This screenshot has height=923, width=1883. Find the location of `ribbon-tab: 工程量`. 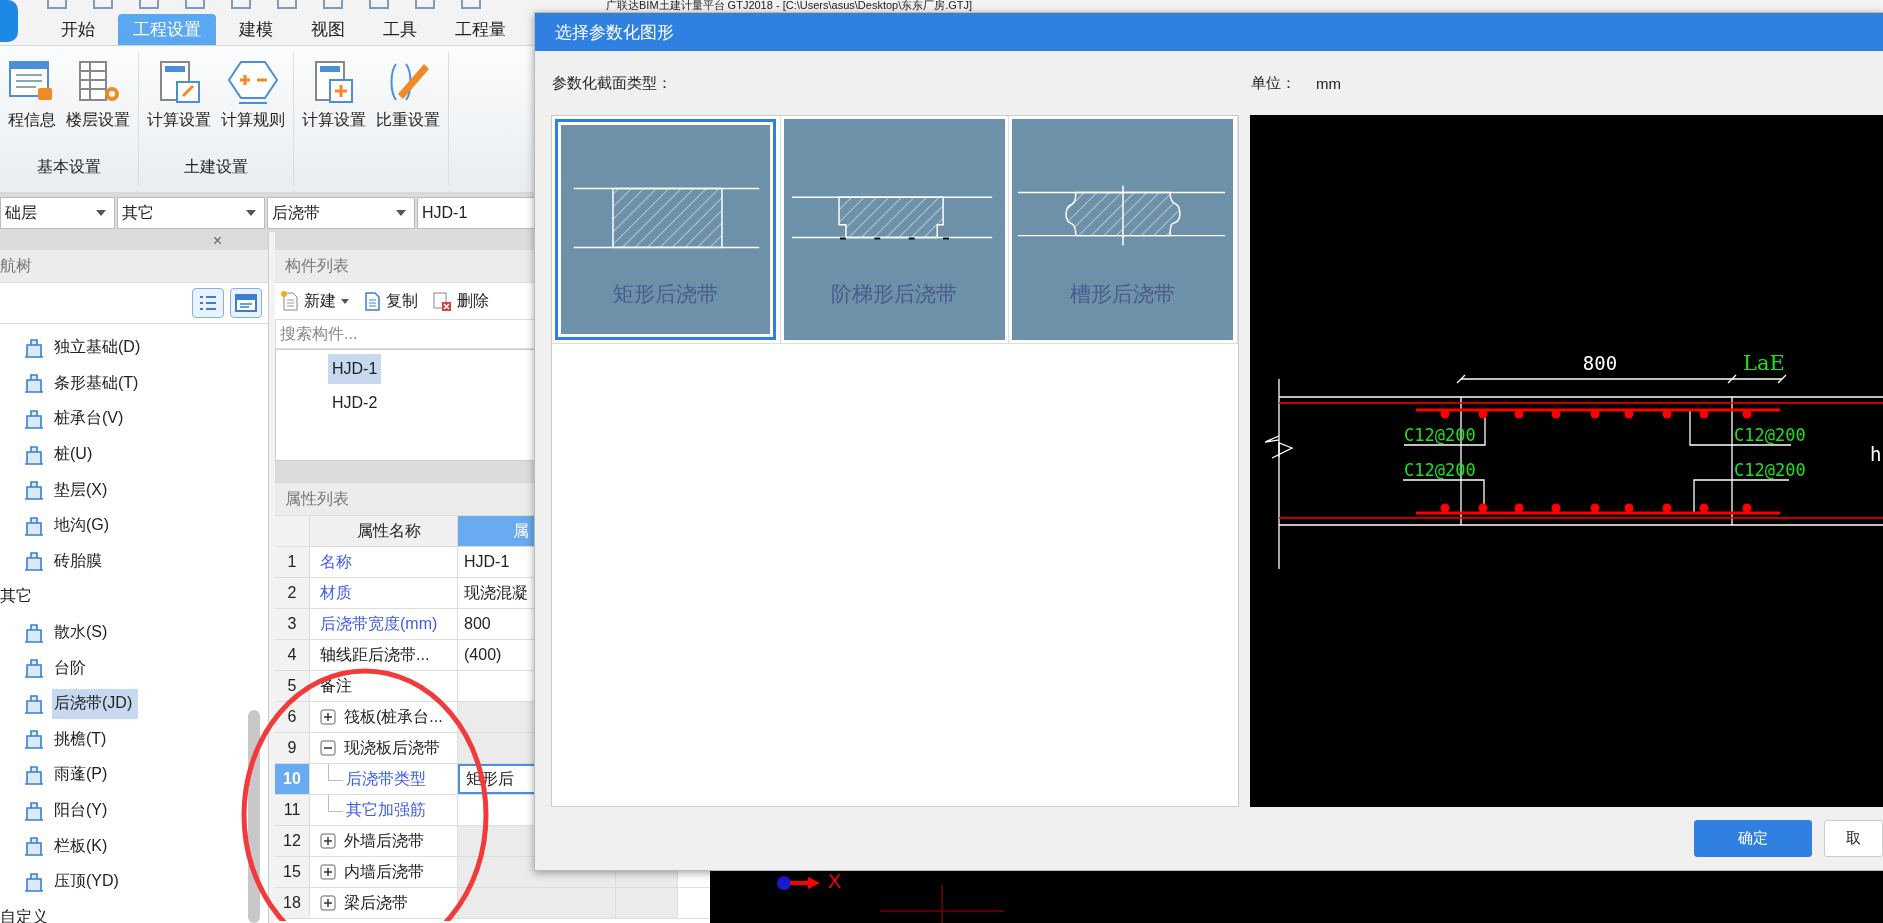

ribbon-tab: 工程量 is located at coordinates (480, 29).